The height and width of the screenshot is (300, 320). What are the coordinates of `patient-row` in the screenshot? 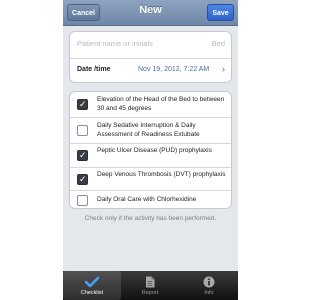 It's located at (150, 45).